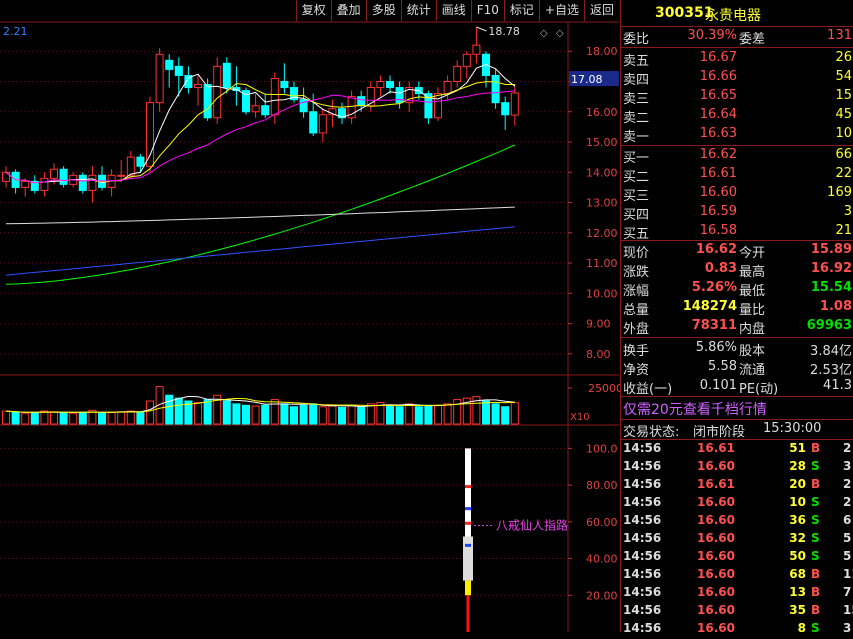  I want to click on ma120-line, so click(260, 215).